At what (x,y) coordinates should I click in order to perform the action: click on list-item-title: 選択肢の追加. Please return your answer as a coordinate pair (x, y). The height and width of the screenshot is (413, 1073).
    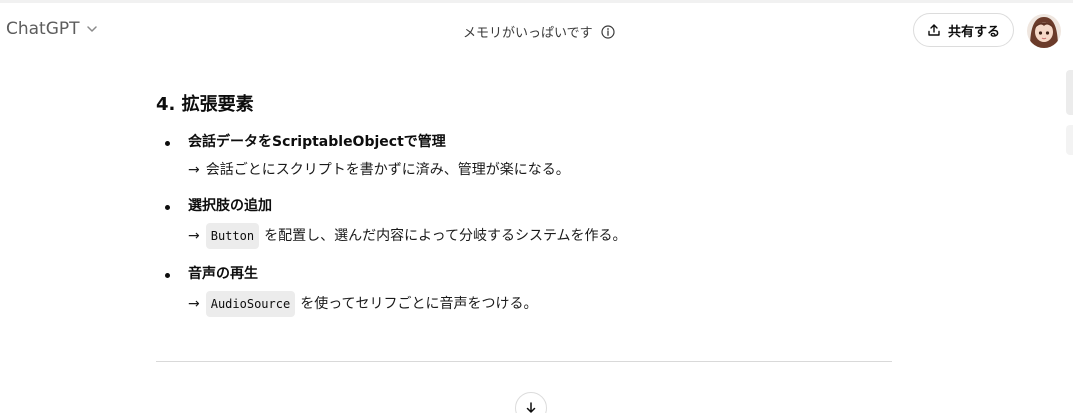
    Looking at the image, I should click on (230, 206).